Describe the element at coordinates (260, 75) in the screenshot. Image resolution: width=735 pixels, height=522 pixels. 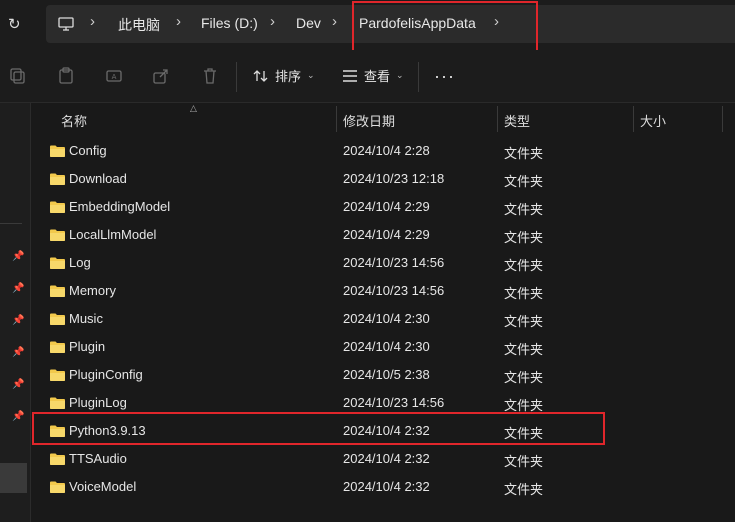
I see `sort-icon` at that location.